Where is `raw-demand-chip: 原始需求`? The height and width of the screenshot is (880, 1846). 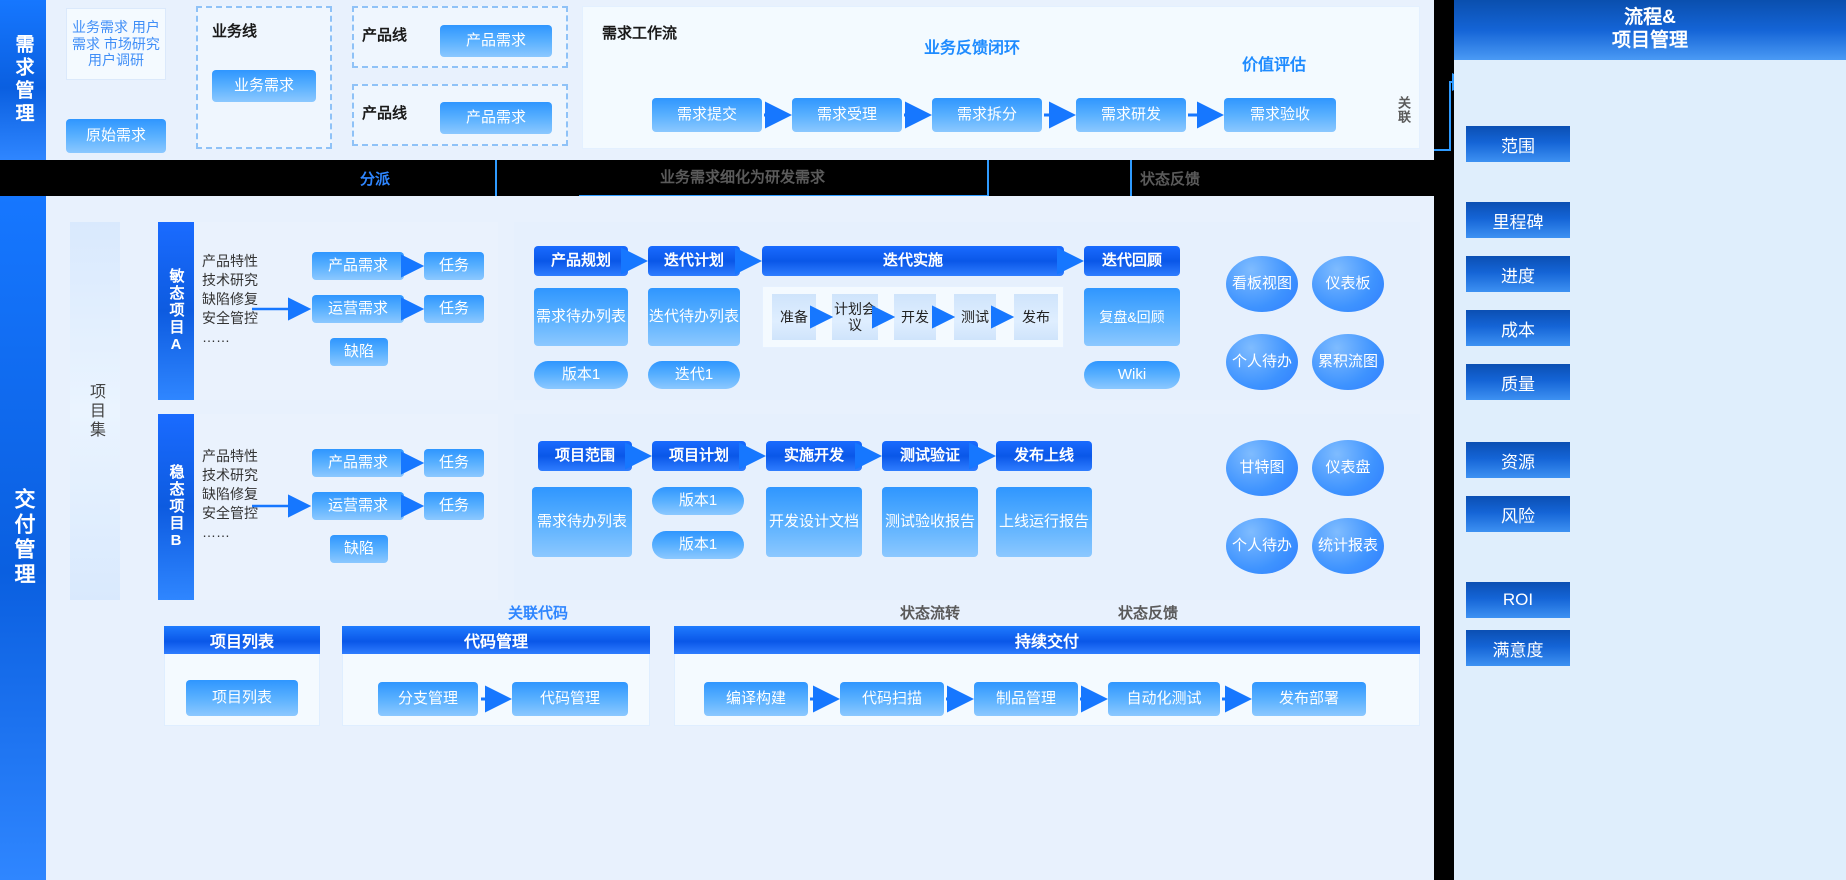 raw-demand-chip: 原始需求 is located at coordinates (116, 136).